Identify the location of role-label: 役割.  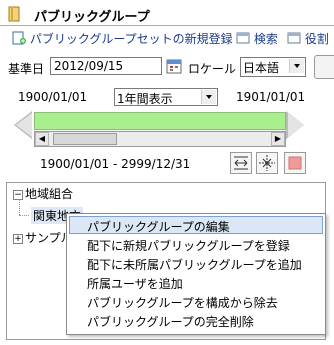
(316, 39).